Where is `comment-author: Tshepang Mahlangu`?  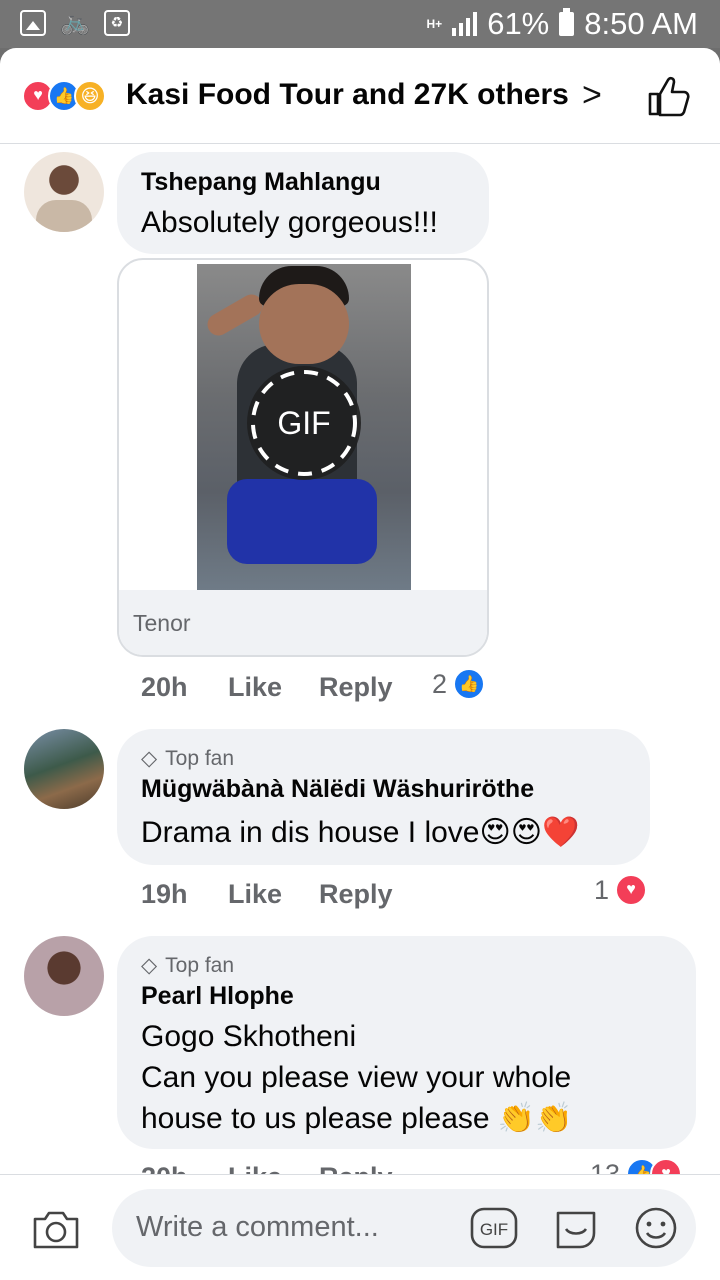
comment-author: Tshepang Mahlangu is located at coordinates (261, 182).